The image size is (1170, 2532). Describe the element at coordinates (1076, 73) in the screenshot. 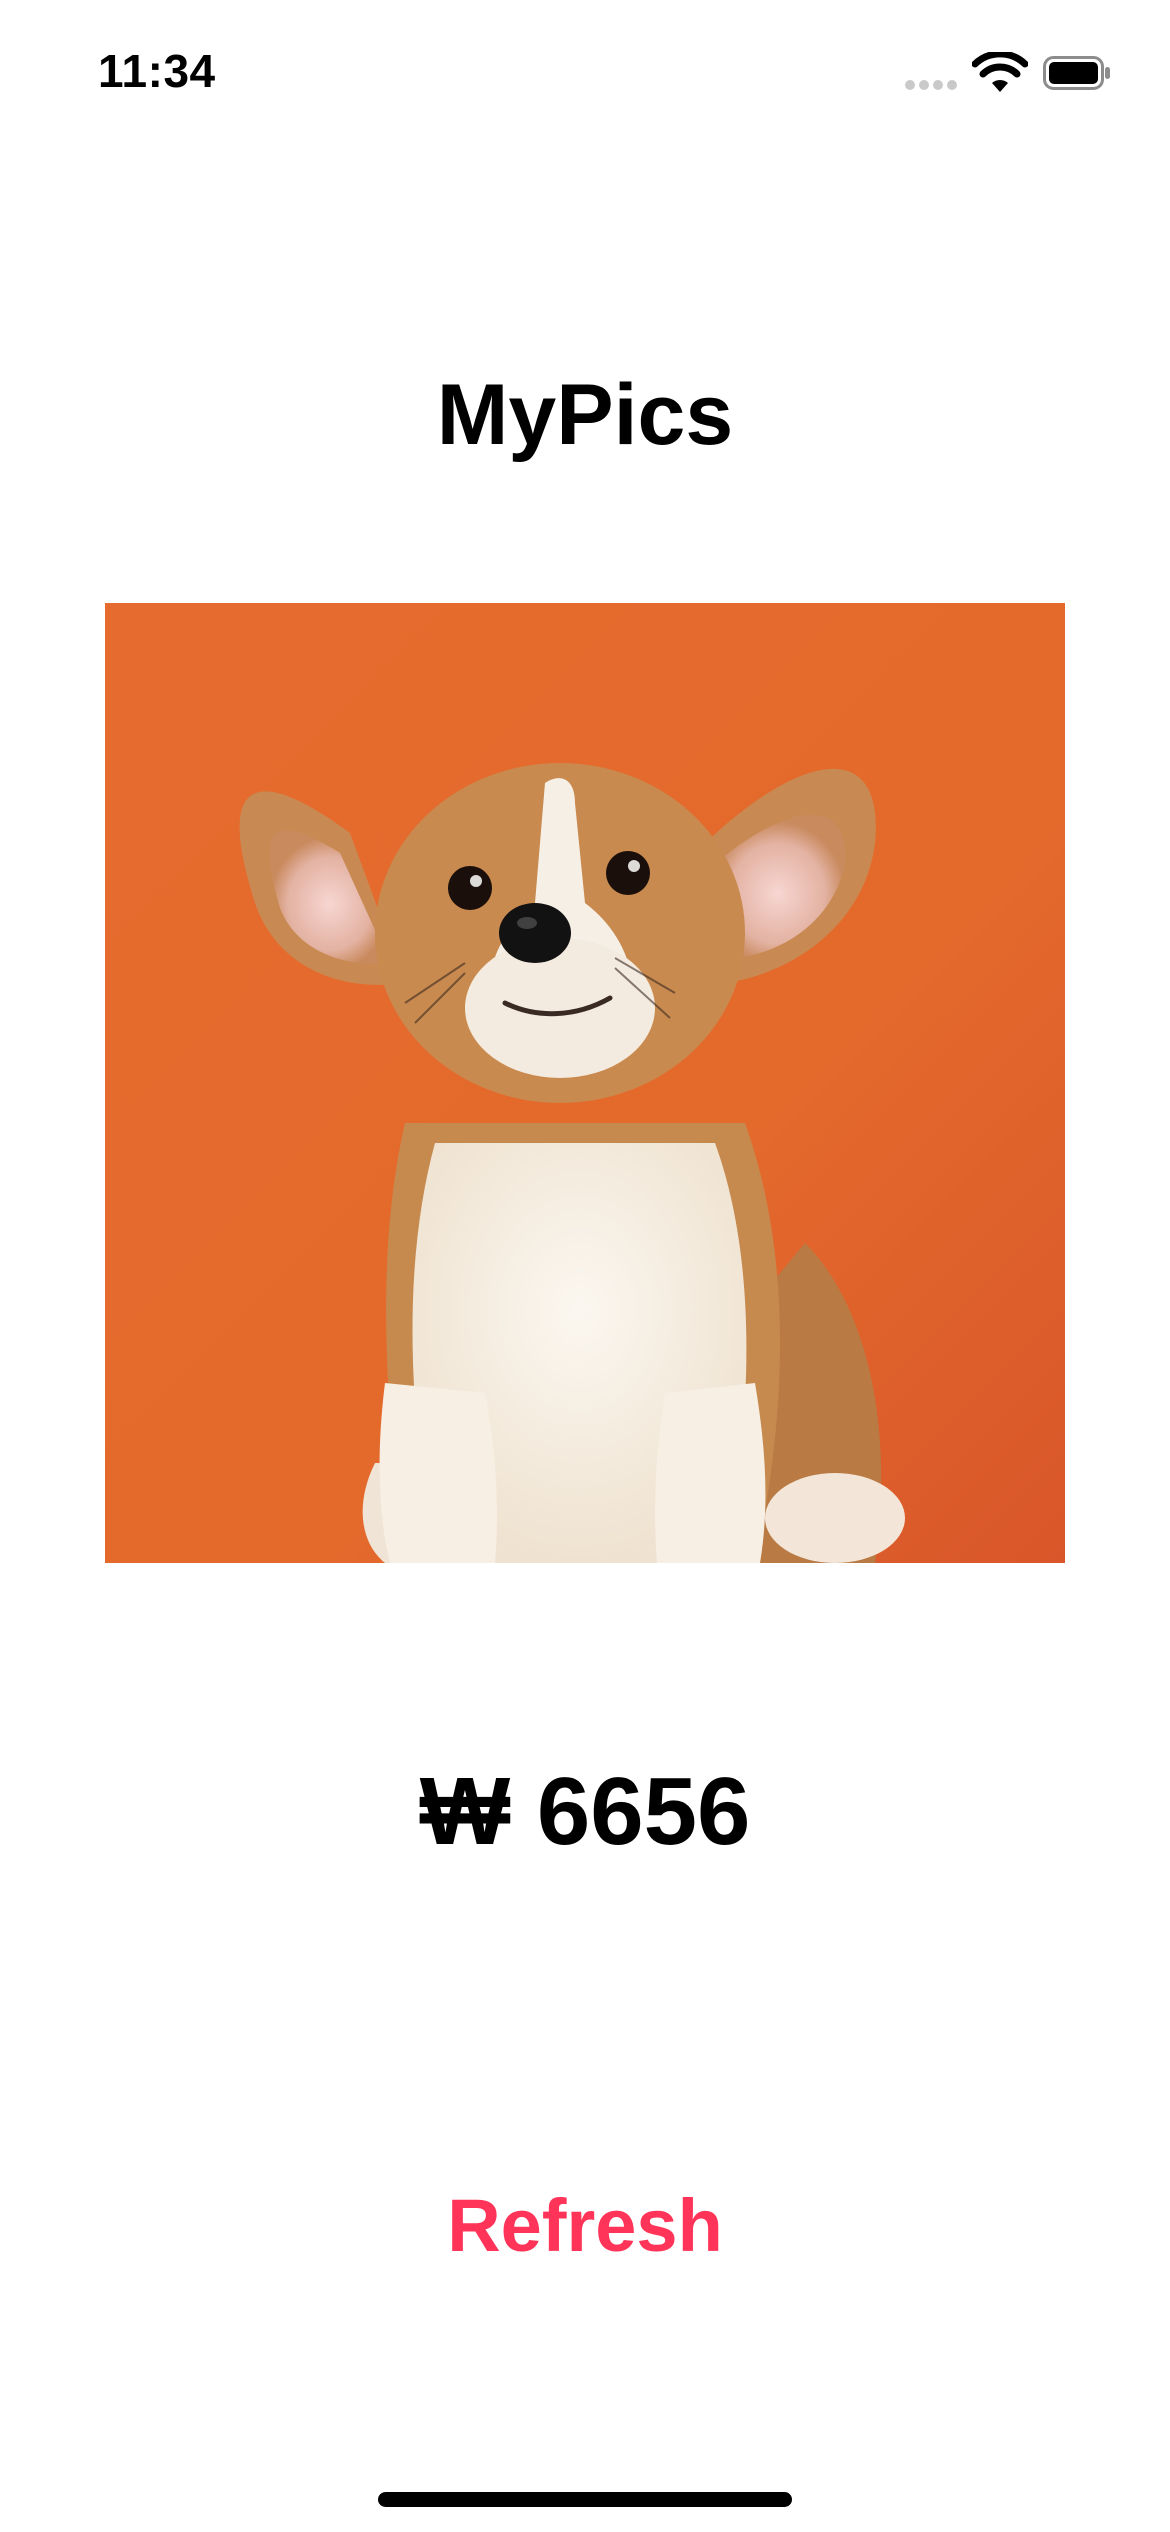

I see `battery-icon` at that location.